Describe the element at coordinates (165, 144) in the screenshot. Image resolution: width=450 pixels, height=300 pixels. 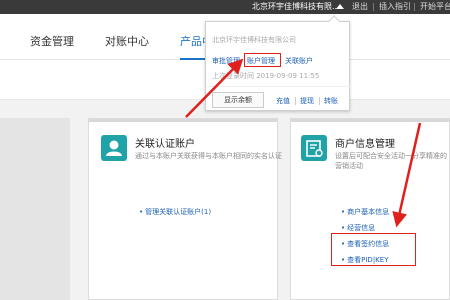
I see `card-title: 关联认证账户` at that location.